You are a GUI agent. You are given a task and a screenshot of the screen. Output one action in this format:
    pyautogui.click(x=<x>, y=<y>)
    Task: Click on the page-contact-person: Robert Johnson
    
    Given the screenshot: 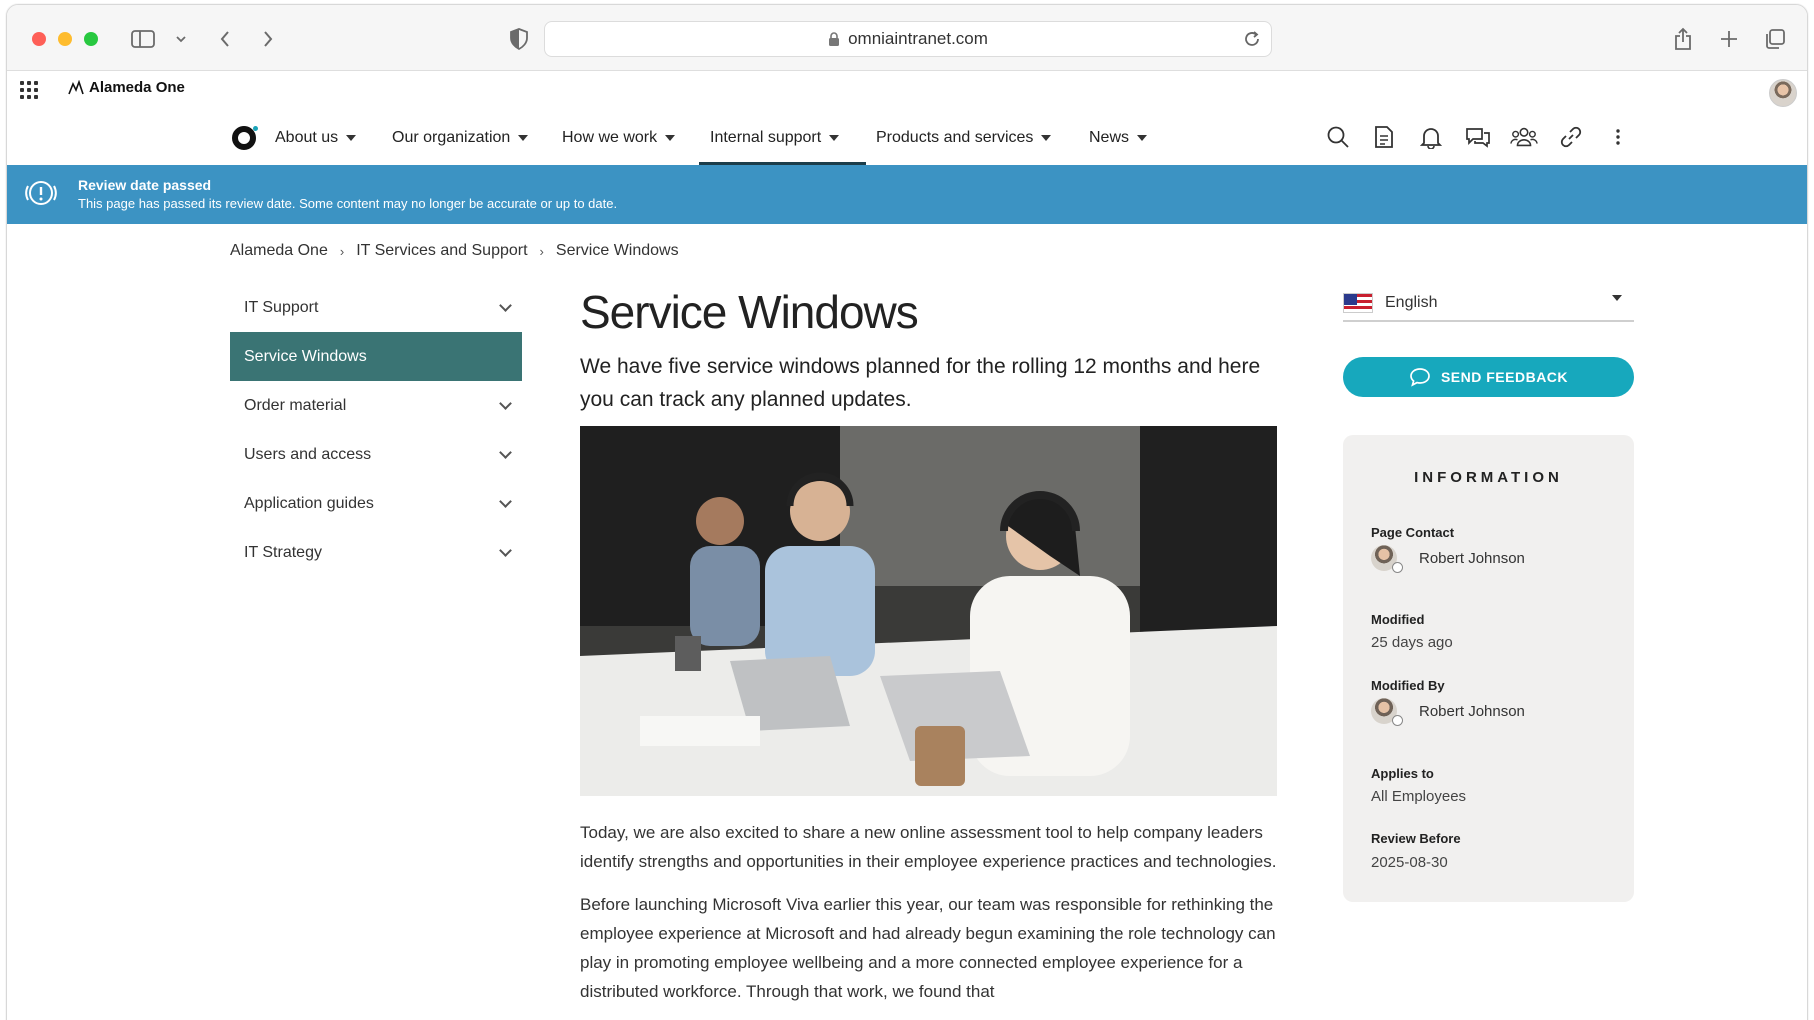 What is the action you would take?
    pyautogui.click(x=1448, y=559)
    